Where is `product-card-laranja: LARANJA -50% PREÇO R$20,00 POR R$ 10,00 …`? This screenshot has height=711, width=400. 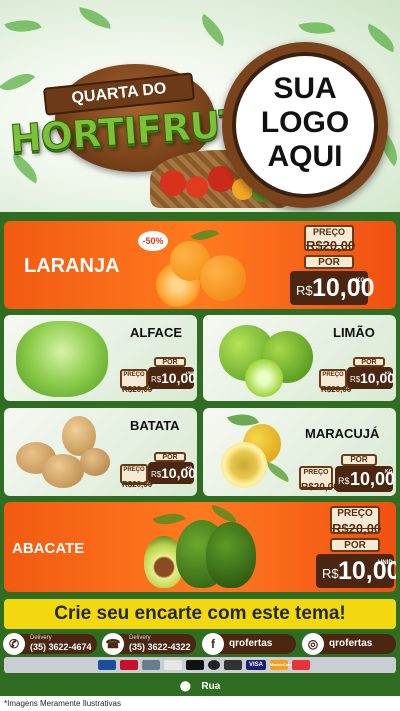
product-card-laranja: LARANJA -50% PREÇO R$20,00 POR R$ 10,00 … is located at coordinates (200, 265).